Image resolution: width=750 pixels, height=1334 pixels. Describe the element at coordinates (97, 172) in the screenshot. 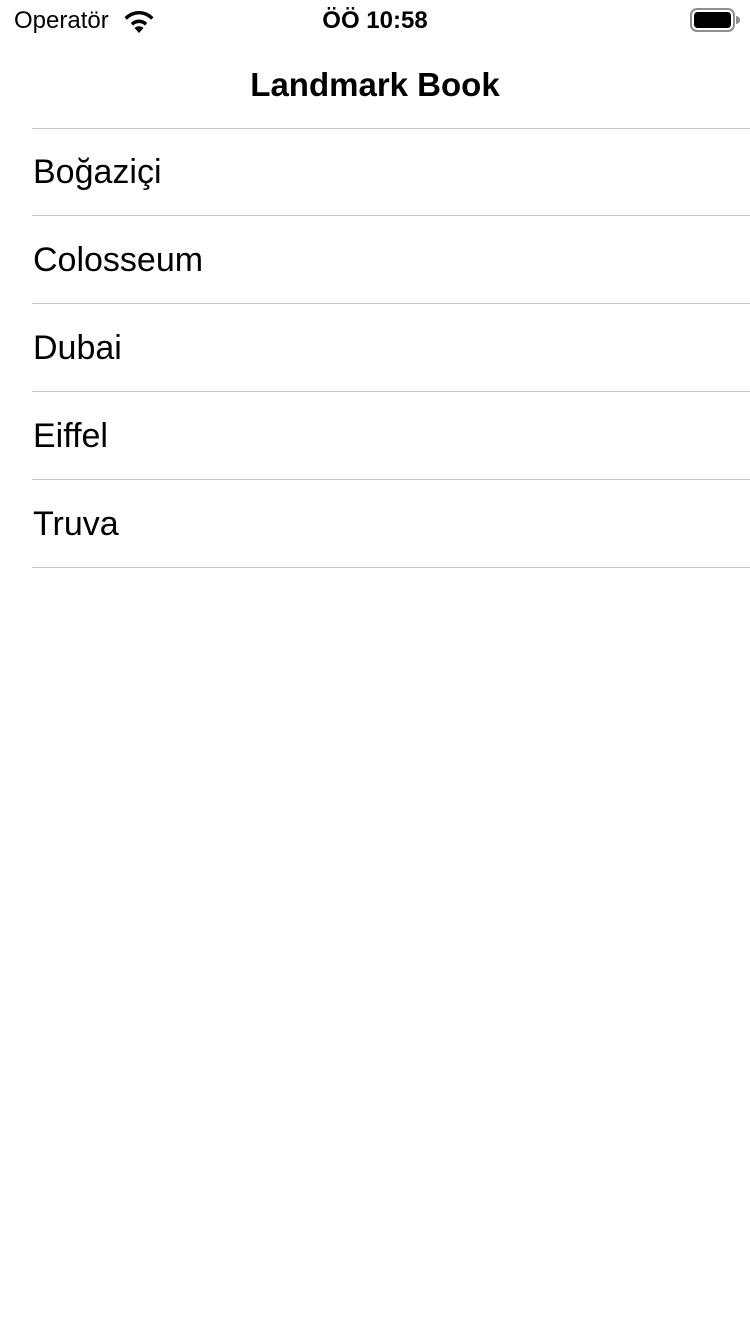

I see `list-item-label: Boğaziçi` at that location.